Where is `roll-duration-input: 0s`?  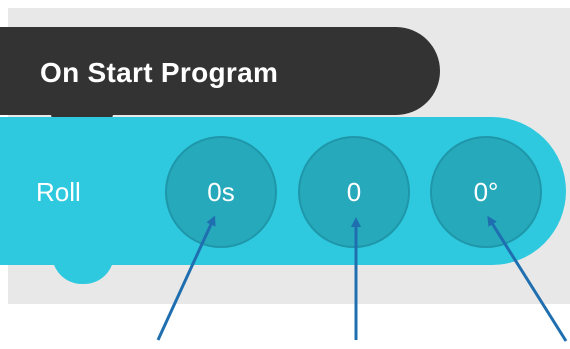
roll-duration-input: 0s is located at coordinates (221, 192).